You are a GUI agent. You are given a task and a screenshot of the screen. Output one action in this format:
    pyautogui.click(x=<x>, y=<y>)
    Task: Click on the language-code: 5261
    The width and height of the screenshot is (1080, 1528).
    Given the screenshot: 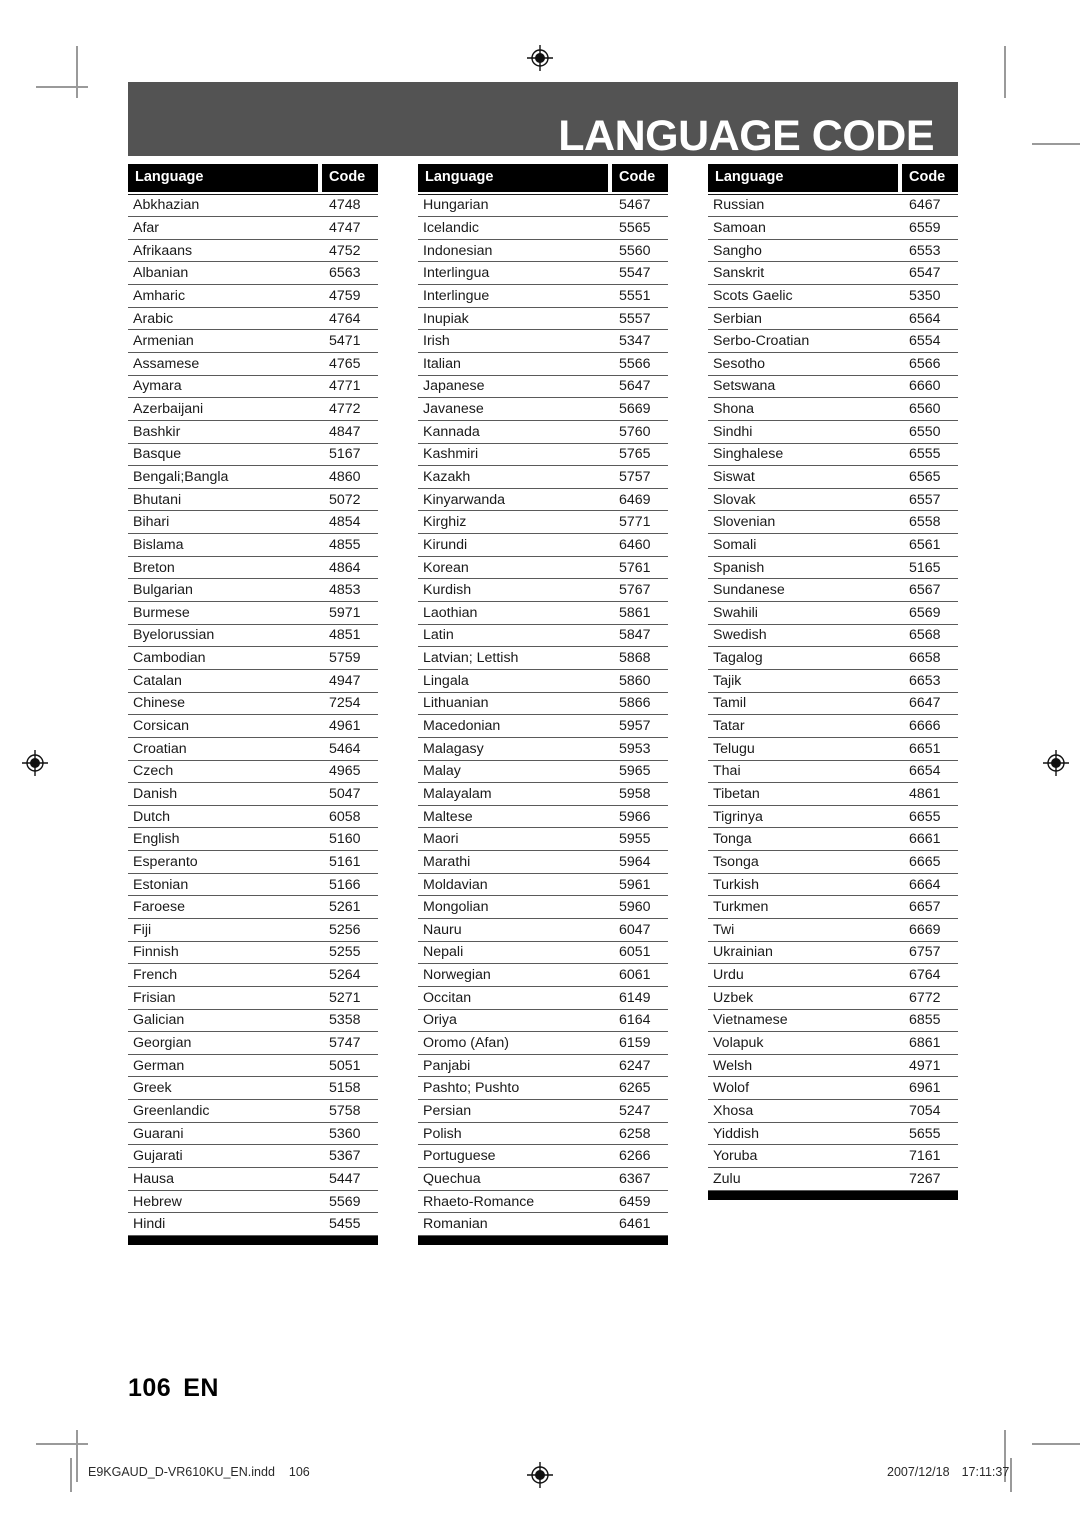 What is the action you would take?
    pyautogui.click(x=345, y=907)
    